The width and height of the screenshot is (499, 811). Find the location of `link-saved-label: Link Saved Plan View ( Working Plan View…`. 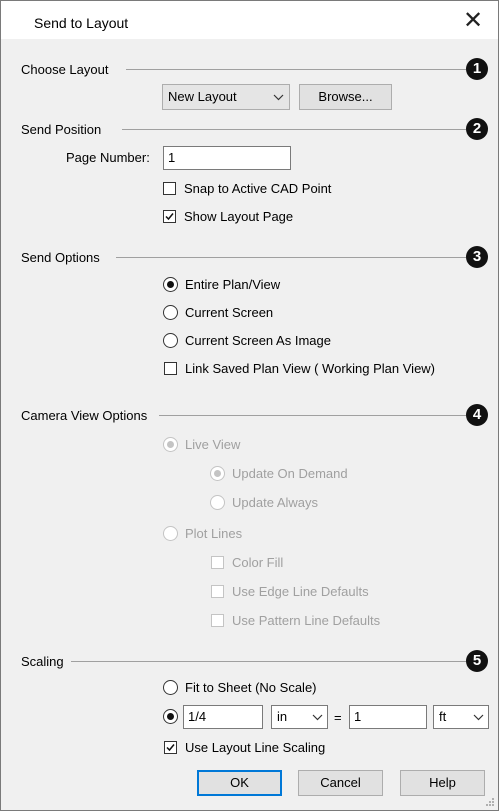

link-saved-label: Link Saved Plan View ( Working Plan View… is located at coordinates (310, 368).